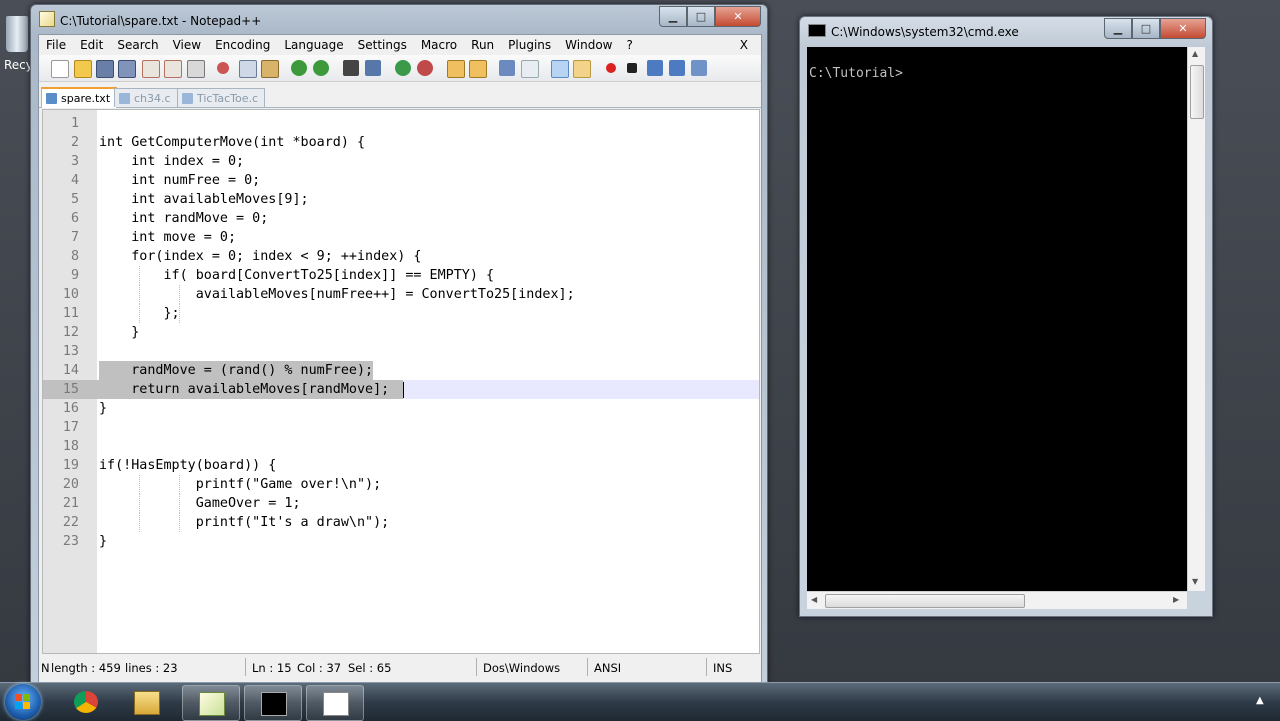  What do you see at coordinates (56, 45) in the screenshot?
I see `menu-file: File` at bounding box center [56, 45].